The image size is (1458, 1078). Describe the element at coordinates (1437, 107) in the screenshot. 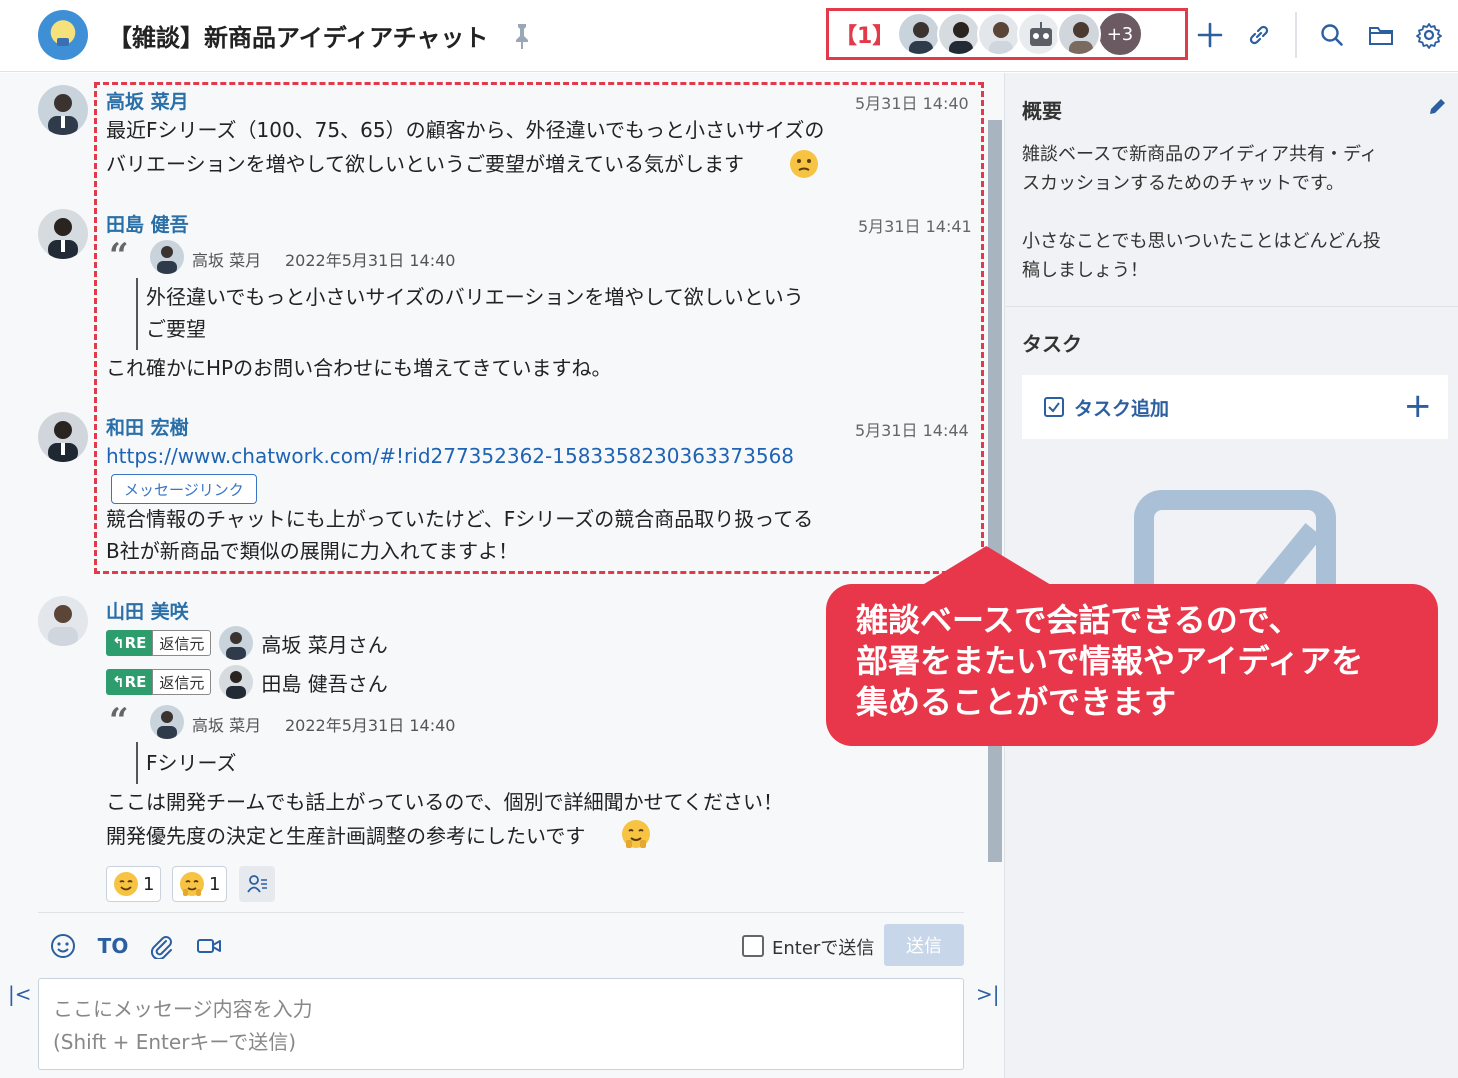

I see `edit-pencil-icon` at that location.